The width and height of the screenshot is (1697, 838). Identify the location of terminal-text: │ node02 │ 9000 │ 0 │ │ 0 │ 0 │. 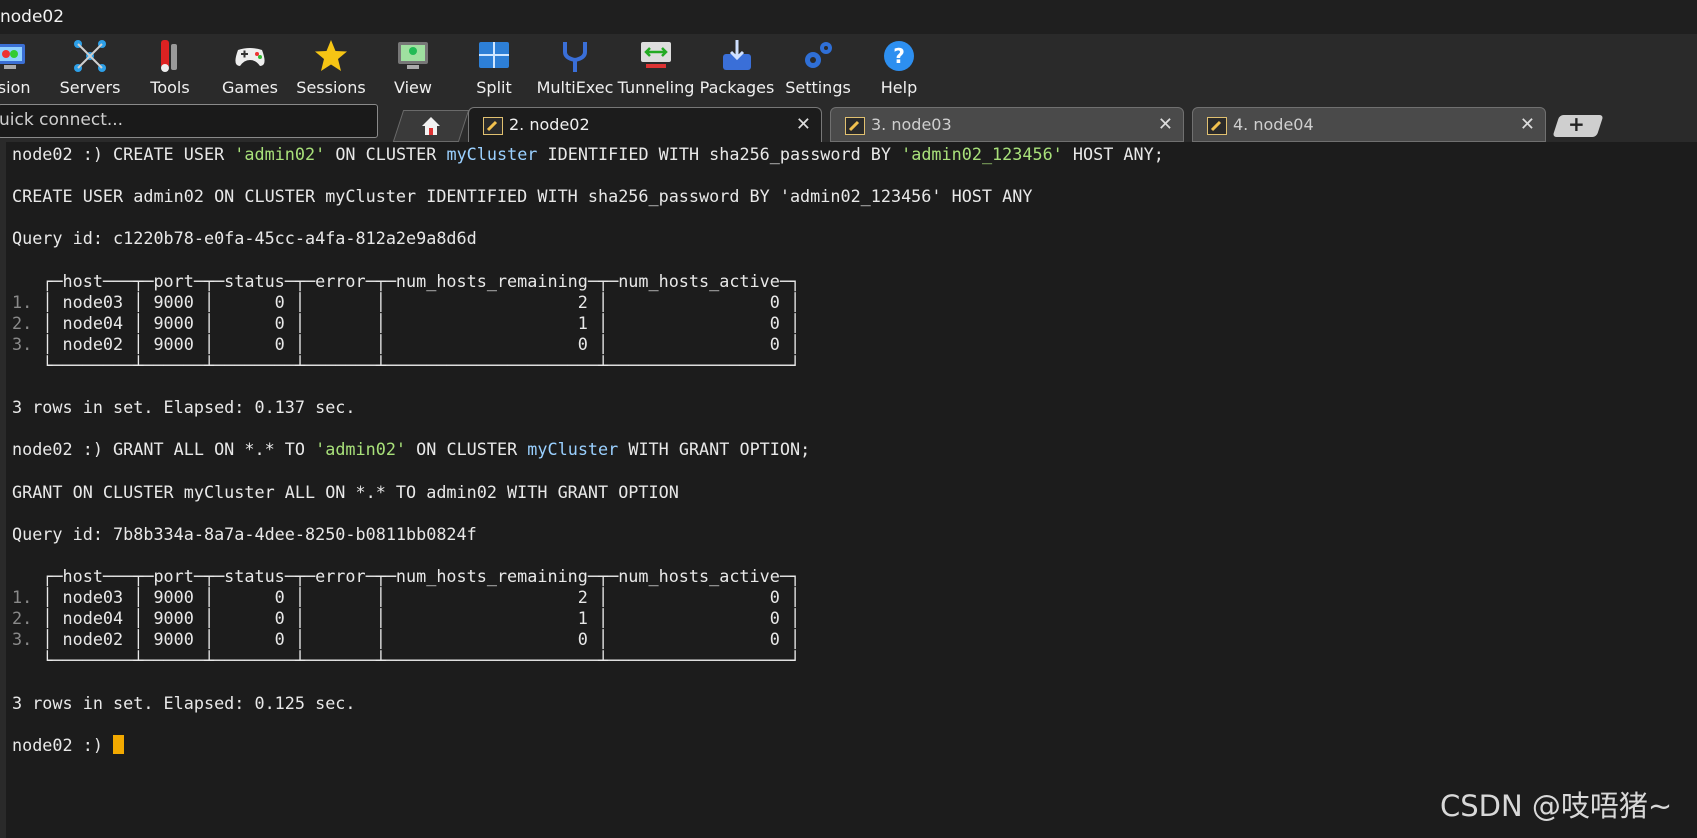
(421, 639).